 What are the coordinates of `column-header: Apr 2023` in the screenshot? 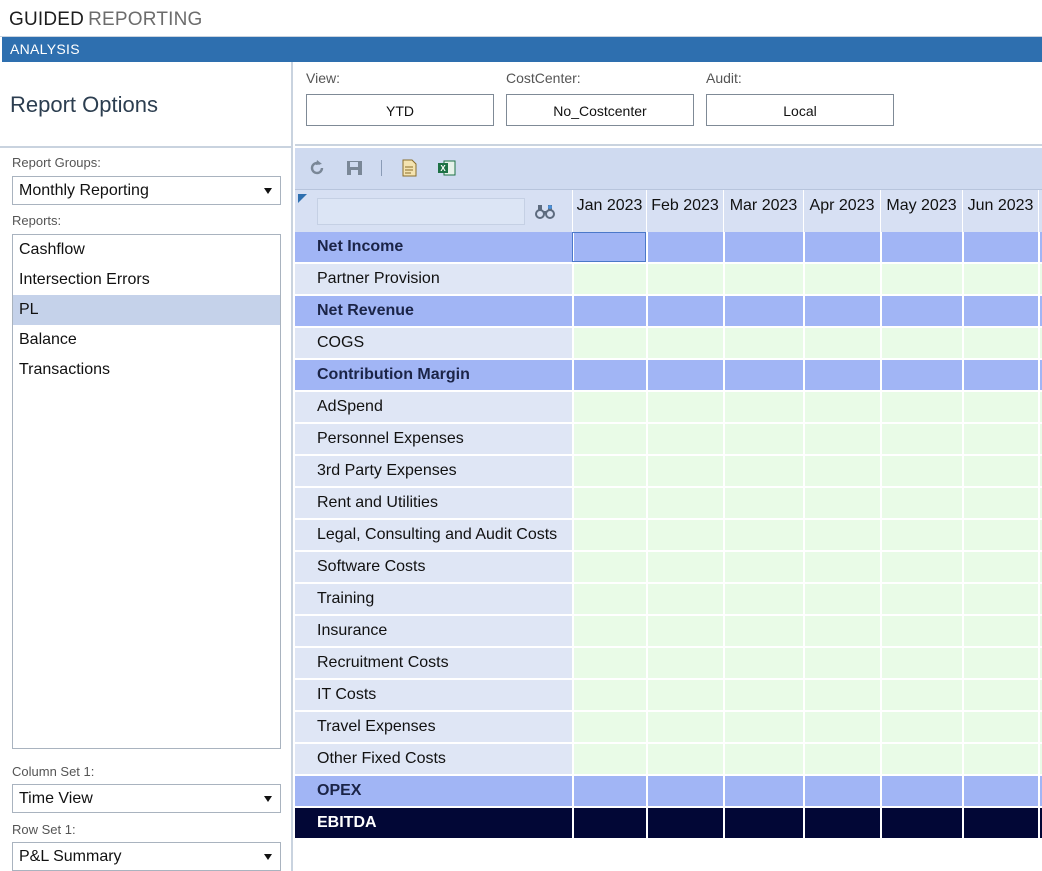 It's located at (841, 211).